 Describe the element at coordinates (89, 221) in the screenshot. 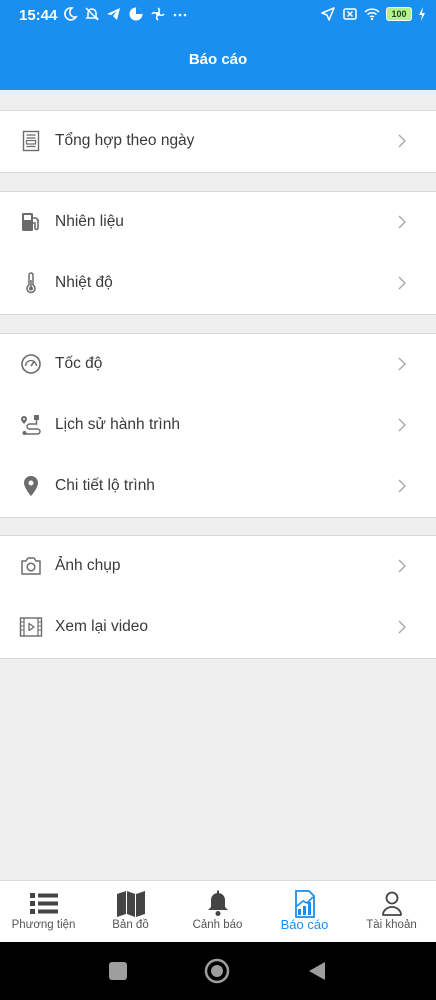

I see `menu-item-label: Nhiên liệu` at that location.